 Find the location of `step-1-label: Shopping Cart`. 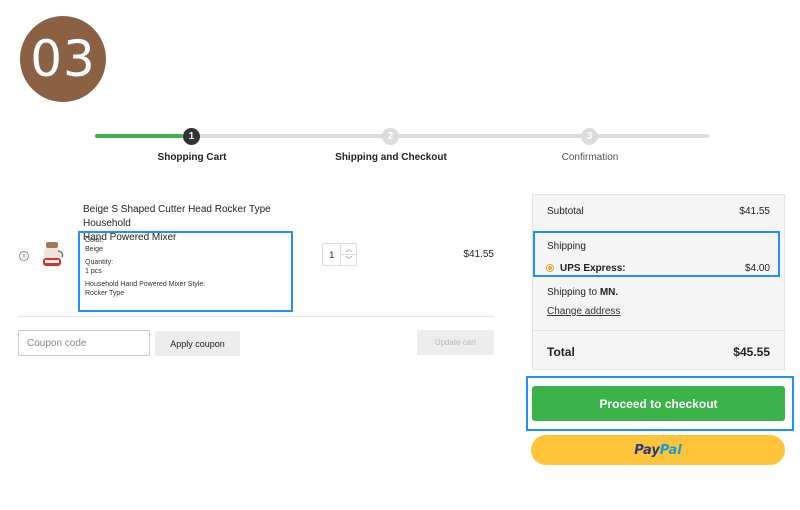

step-1-label: Shopping Cart is located at coordinates (192, 157).